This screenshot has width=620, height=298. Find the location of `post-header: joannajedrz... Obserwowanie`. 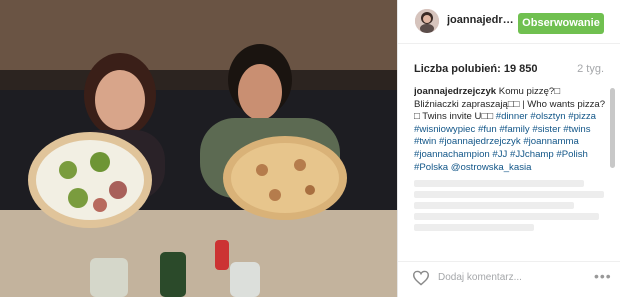

post-header: joannajedrz... Obserwowanie is located at coordinates (509, 22).